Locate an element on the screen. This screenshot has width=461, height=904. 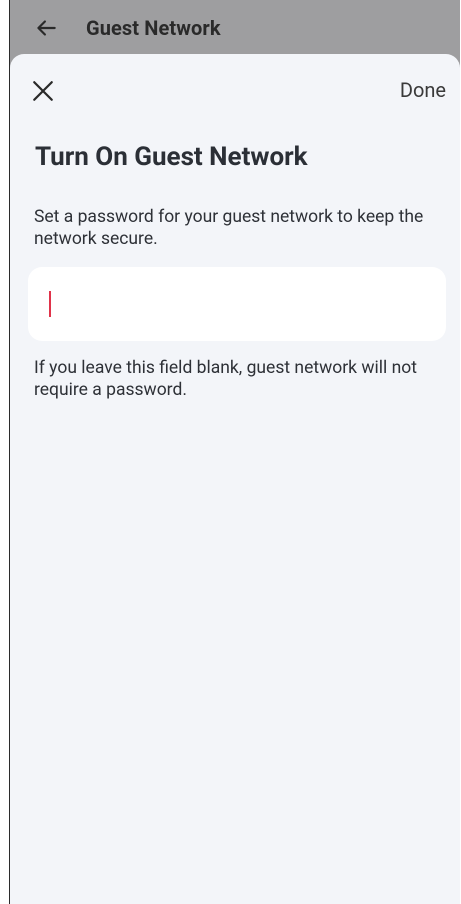
password-field-container is located at coordinates (237, 304).